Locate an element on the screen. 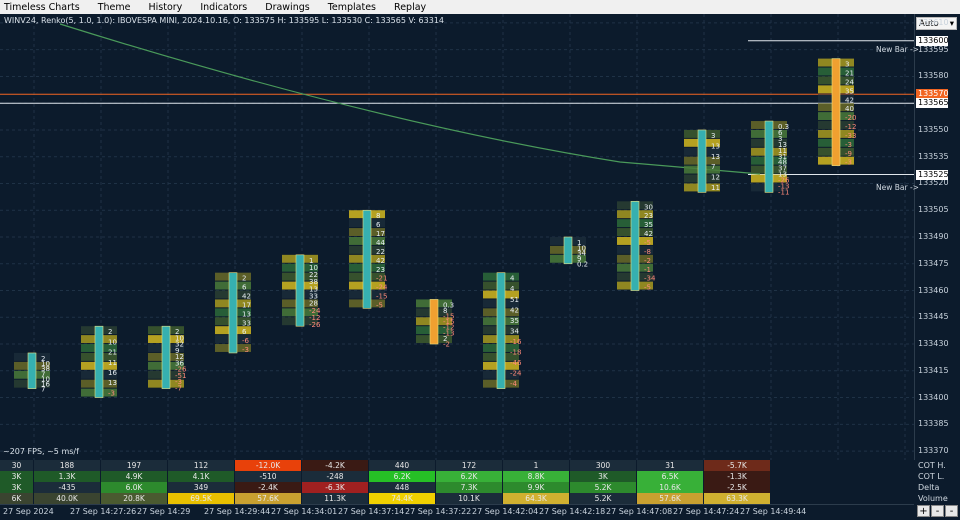 The width and height of the screenshot is (960, 520). price-tick-label: 133430 is located at coordinates (933, 344).